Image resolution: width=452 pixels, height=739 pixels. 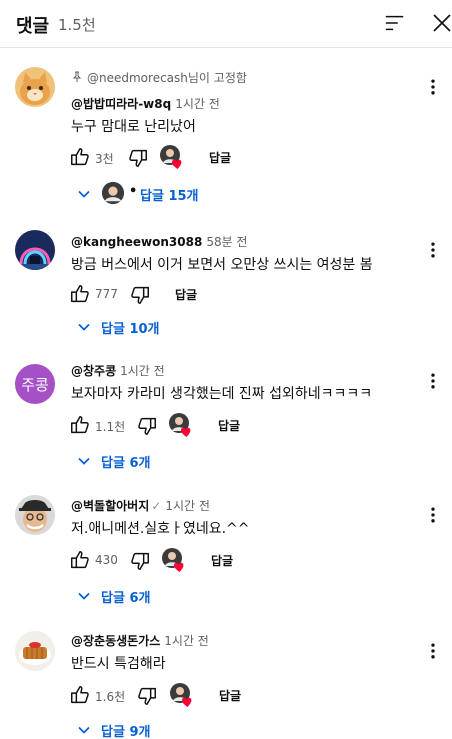 I want to click on comment-meta: @밥밥띠라라-w8q 1시간 전, so click(x=145, y=103).